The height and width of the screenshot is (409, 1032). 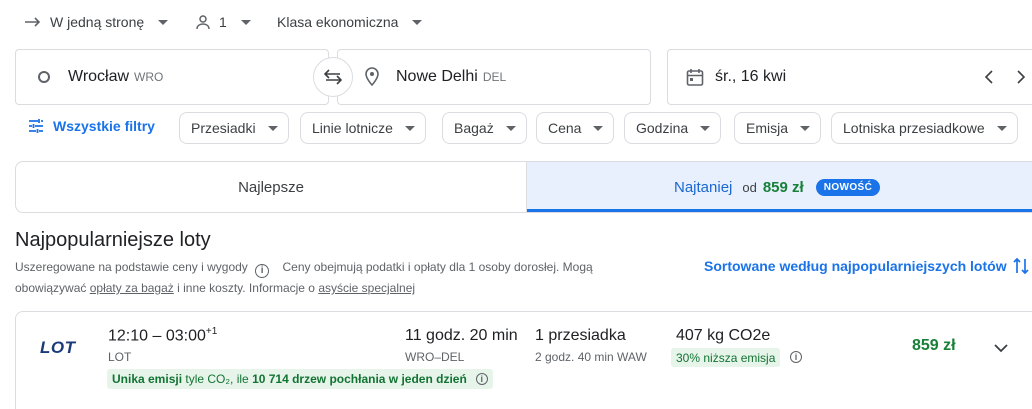 I want to click on tab-best: Najlepsze, so click(x=271, y=187).